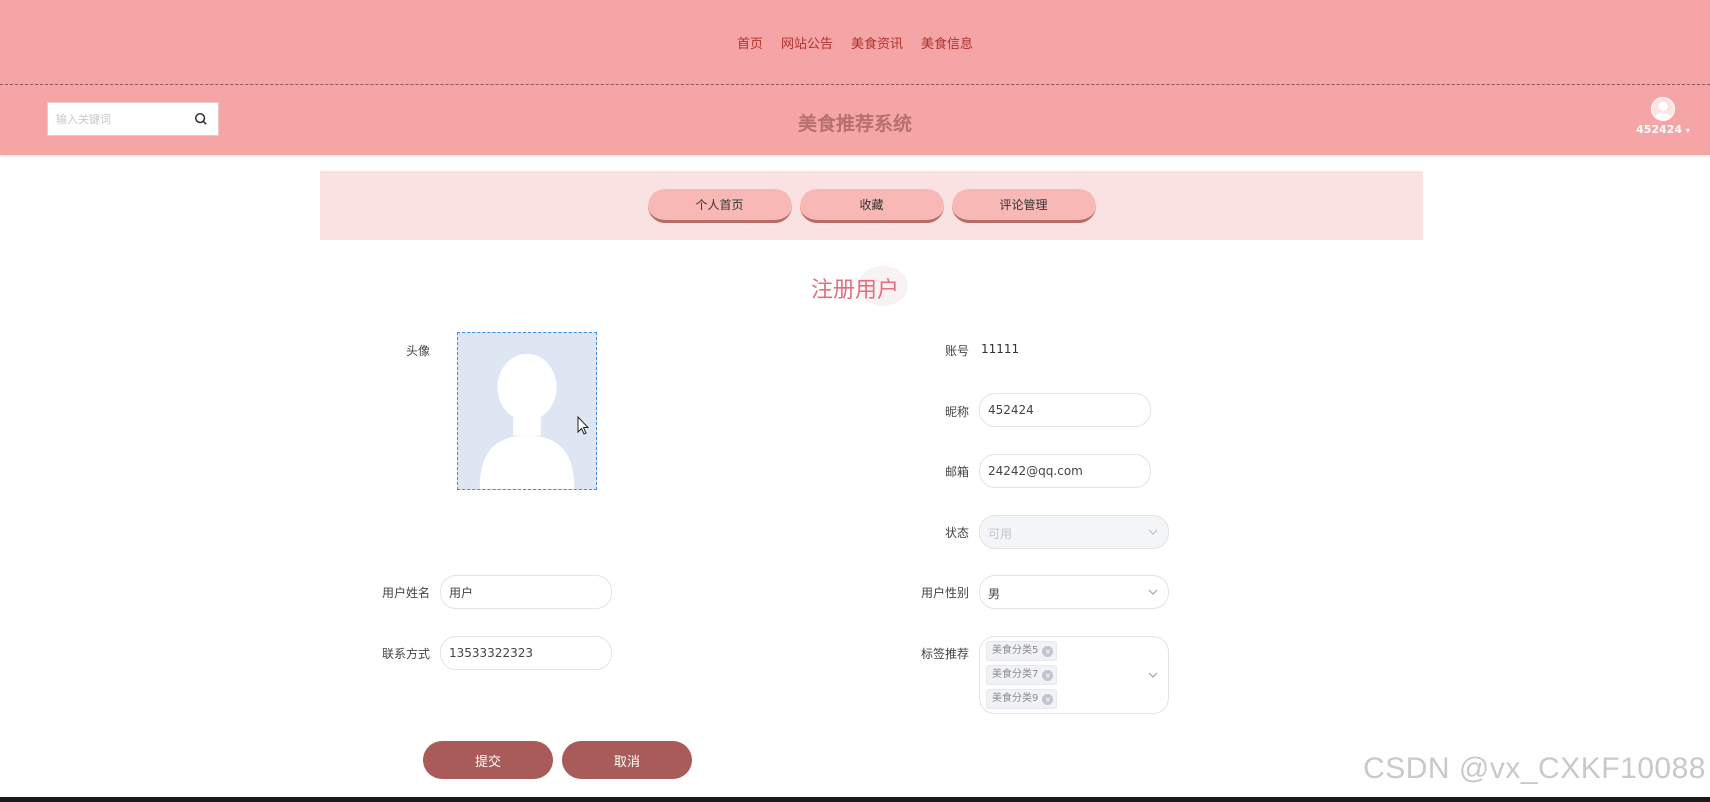 This screenshot has height=802, width=1710. What do you see at coordinates (1687, 130) in the screenshot?
I see `caret-down-icon: ▾` at bounding box center [1687, 130].